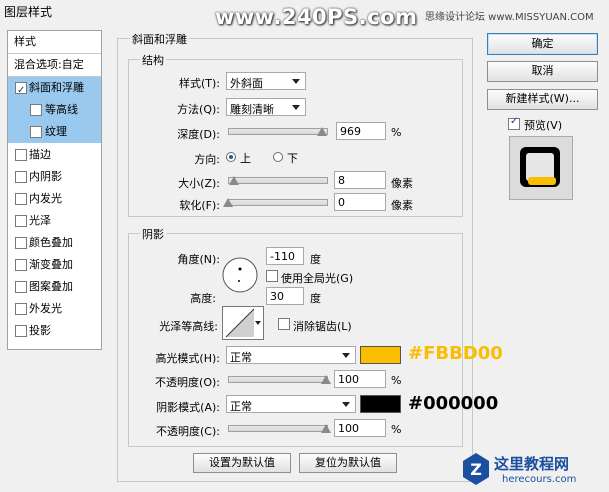 The height and width of the screenshot is (492, 609). I want to click on technique-select: 雕刻清晰, so click(266, 107).